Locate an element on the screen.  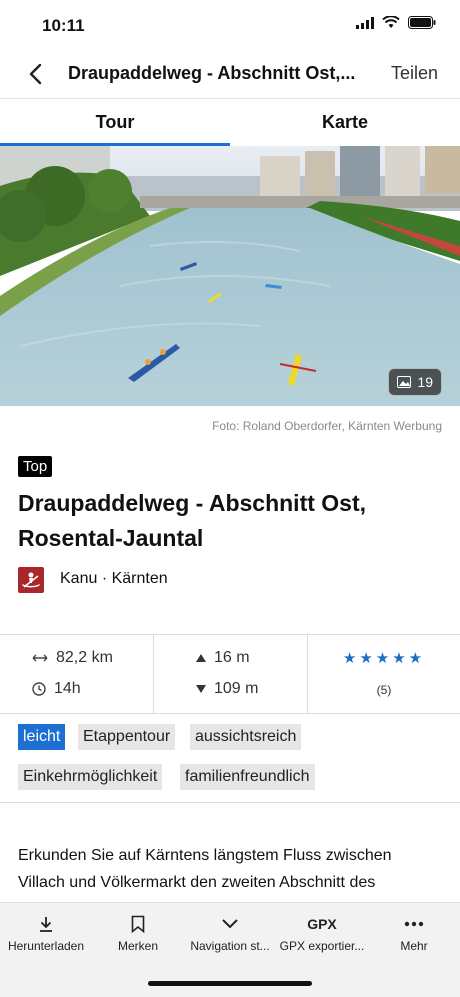
stat-ascent: 16 m is located at coordinates (223, 658).